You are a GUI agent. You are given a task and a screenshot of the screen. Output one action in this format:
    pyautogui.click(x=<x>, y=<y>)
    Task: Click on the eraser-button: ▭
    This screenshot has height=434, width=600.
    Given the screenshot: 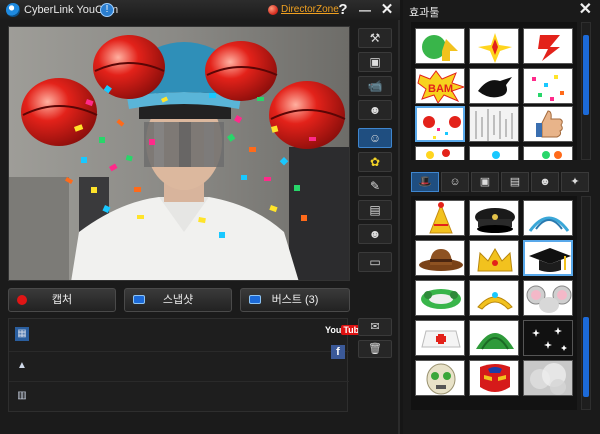 What is the action you would take?
    pyautogui.click(x=375, y=262)
    